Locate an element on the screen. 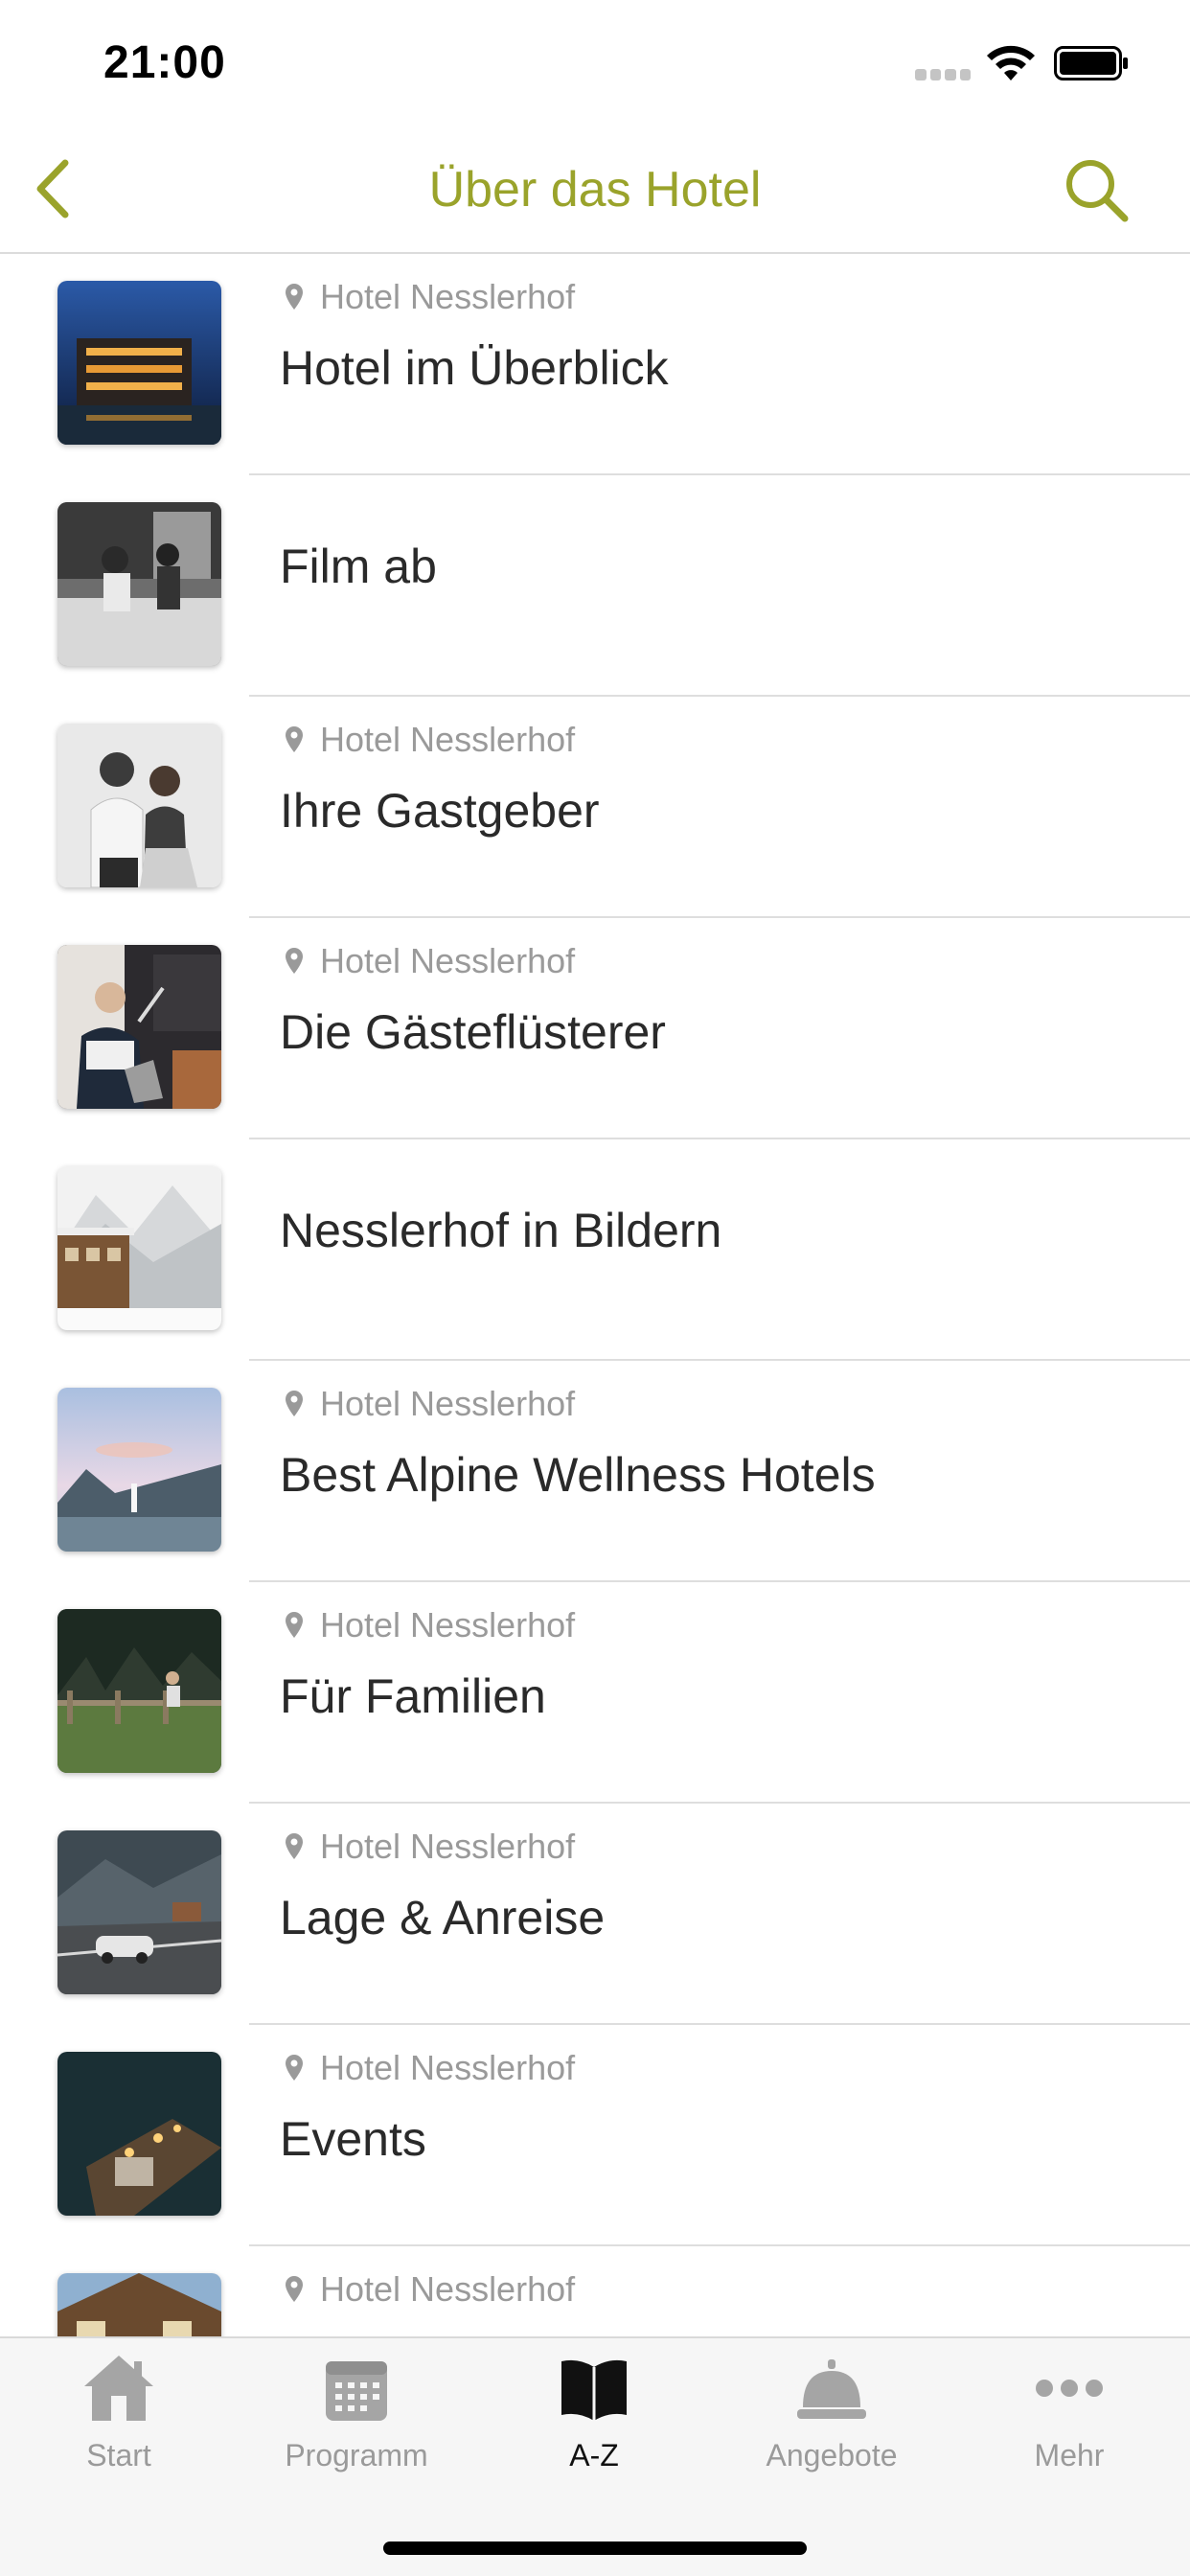 Image resolution: width=1190 pixels, height=2576 pixels. cellular-signal-icon is located at coordinates (943, 75).